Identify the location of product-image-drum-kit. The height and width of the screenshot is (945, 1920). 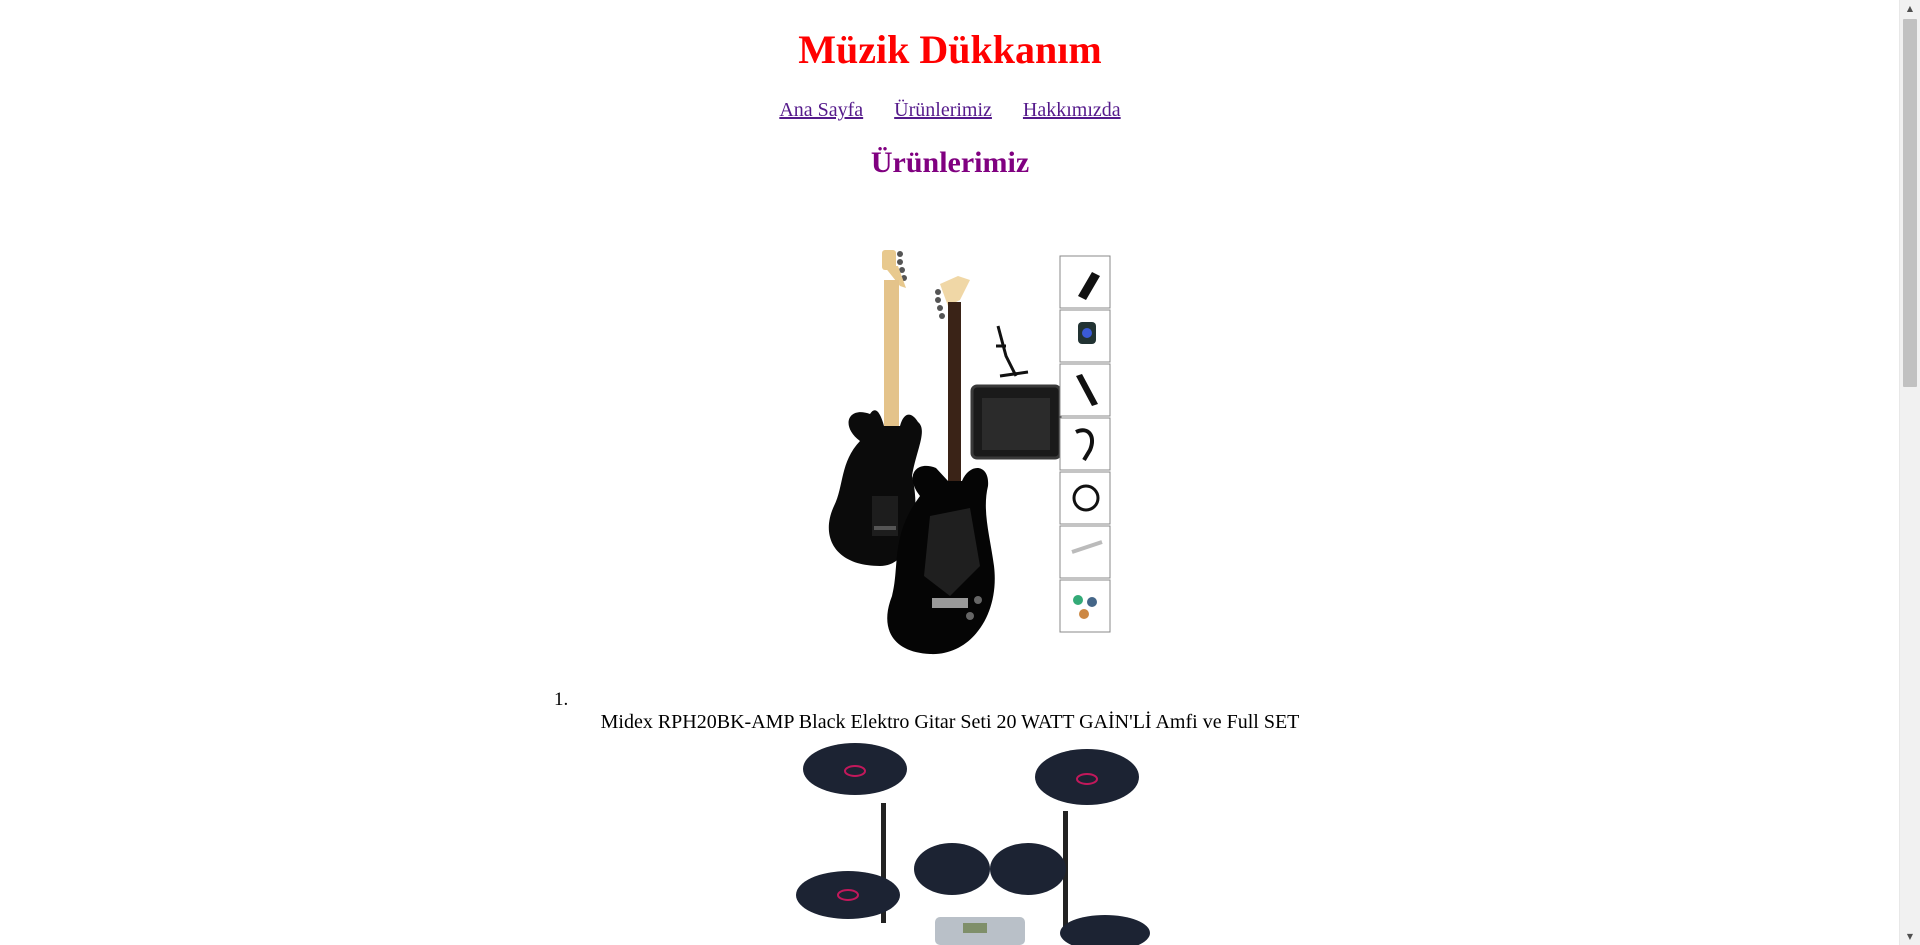
(980, 839).